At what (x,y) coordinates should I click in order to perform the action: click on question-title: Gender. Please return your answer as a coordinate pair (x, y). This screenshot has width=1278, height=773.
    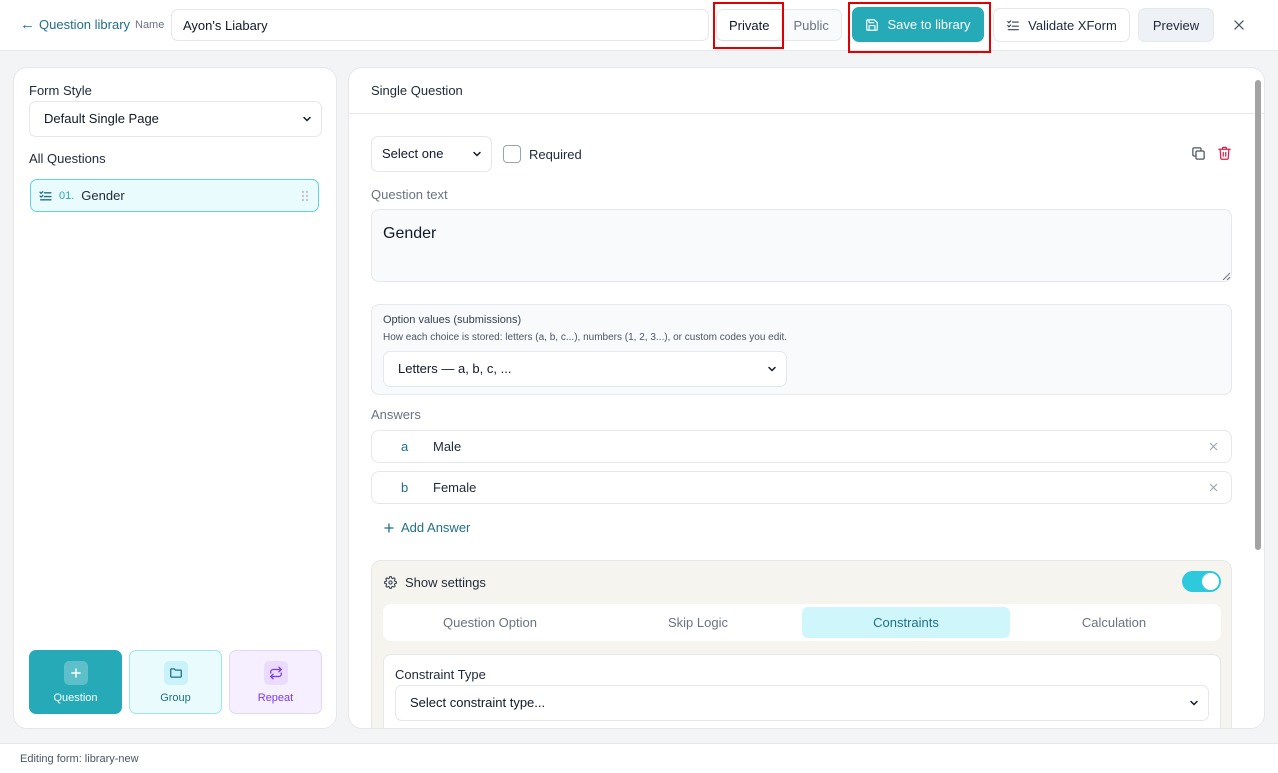
    Looking at the image, I should click on (103, 195).